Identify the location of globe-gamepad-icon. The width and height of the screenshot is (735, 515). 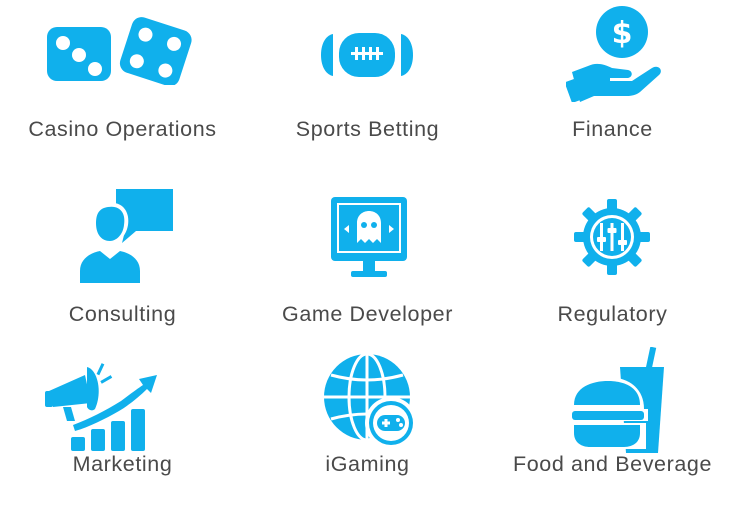
(367, 402).